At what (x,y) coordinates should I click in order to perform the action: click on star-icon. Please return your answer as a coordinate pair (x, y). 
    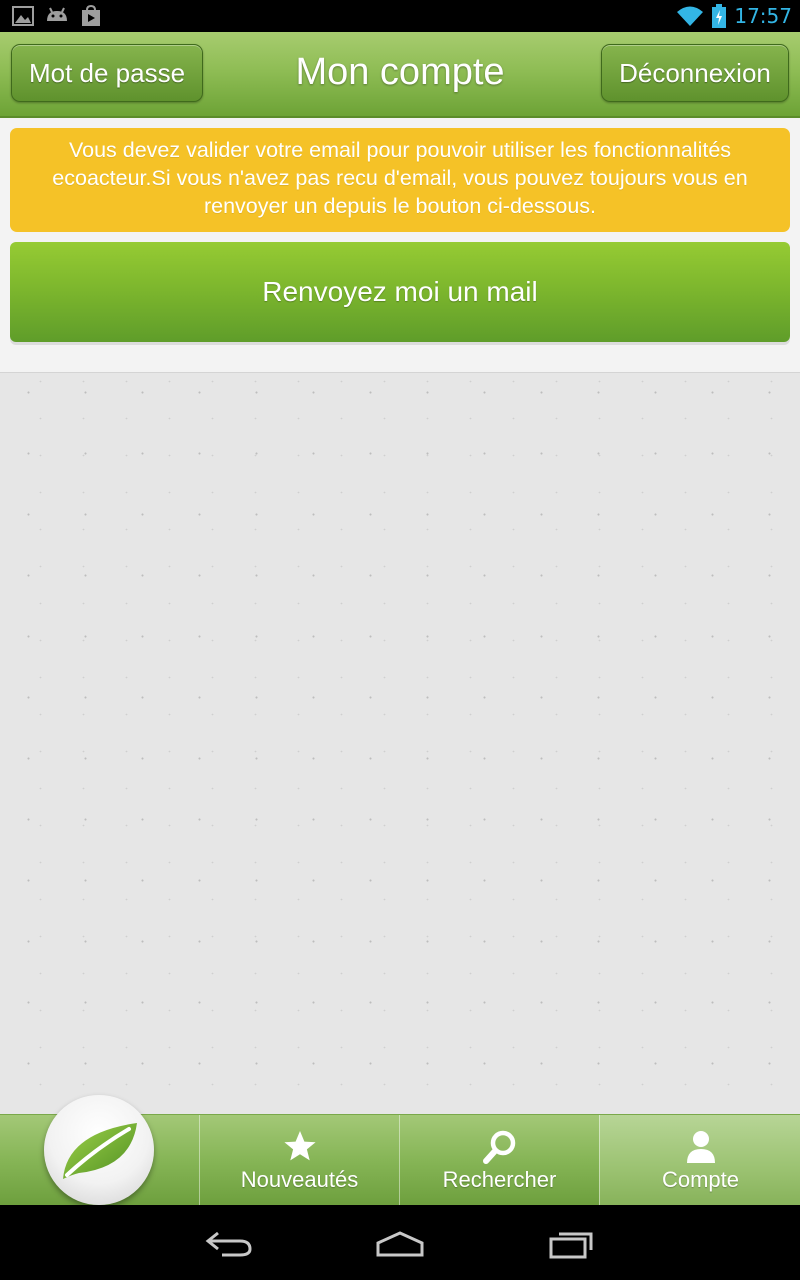
    Looking at the image, I should click on (299, 1146).